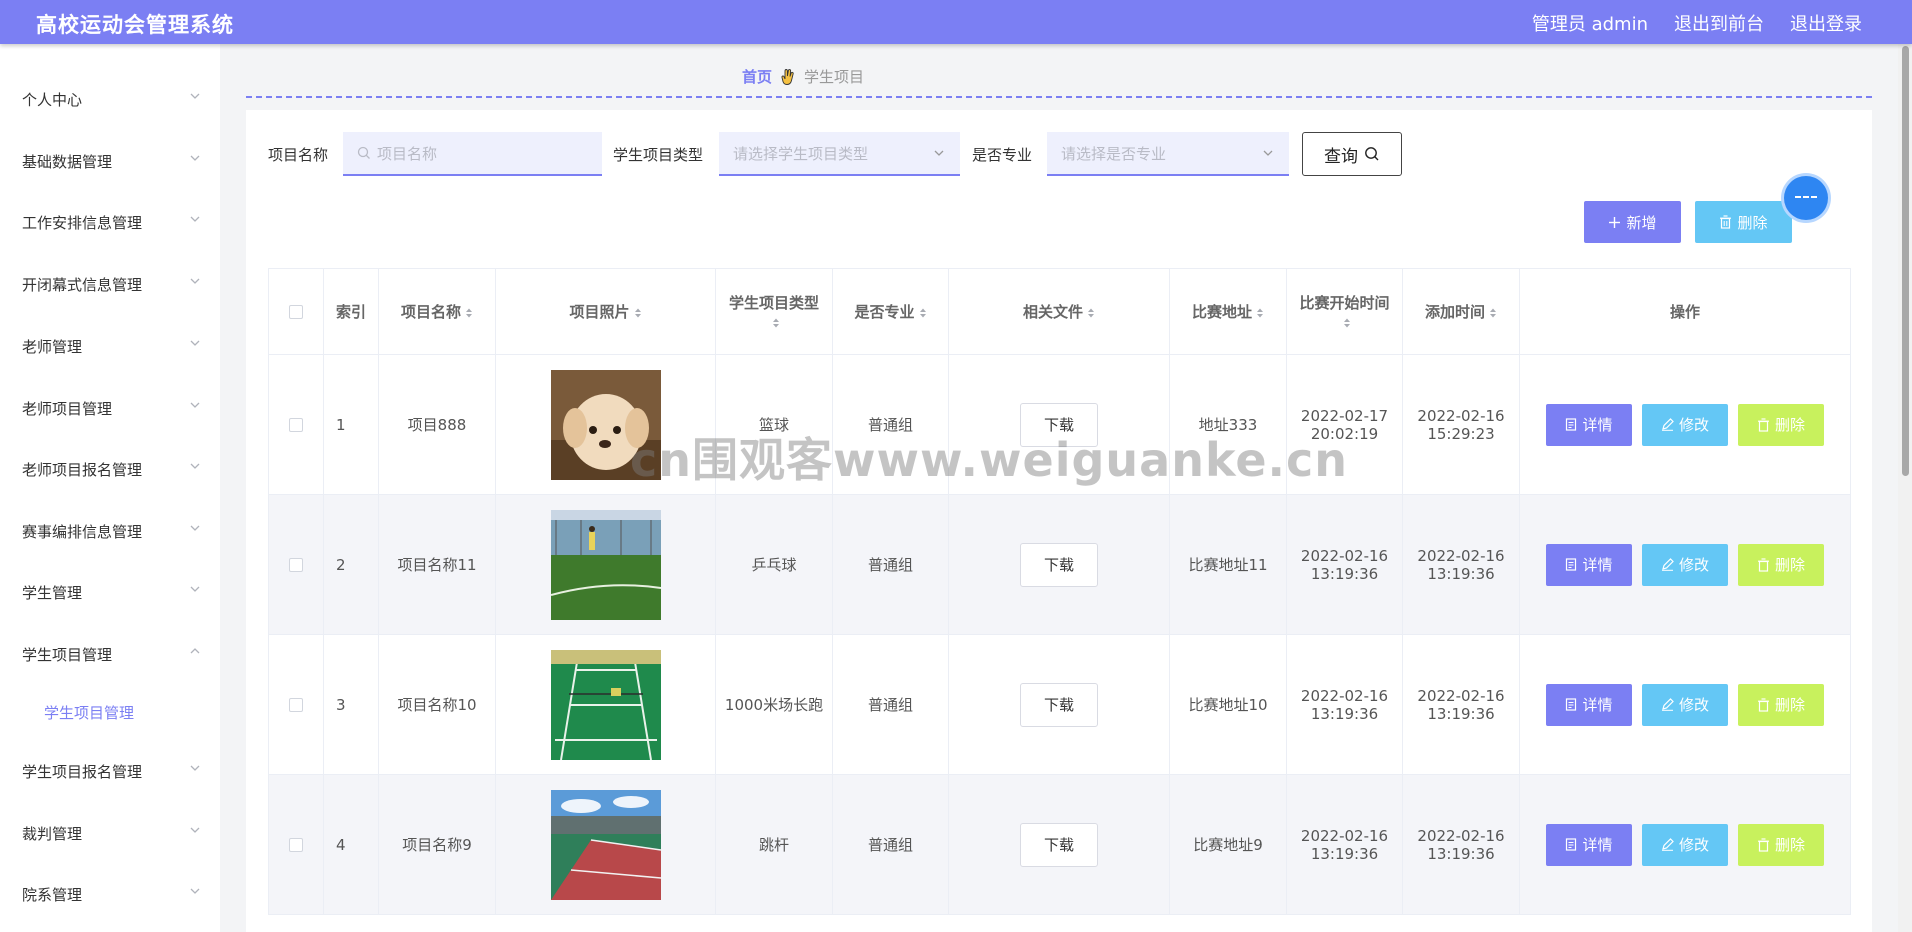  Describe the element at coordinates (774, 311) in the screenshot. I see `col-project-type: 学生项目类型` at that location.